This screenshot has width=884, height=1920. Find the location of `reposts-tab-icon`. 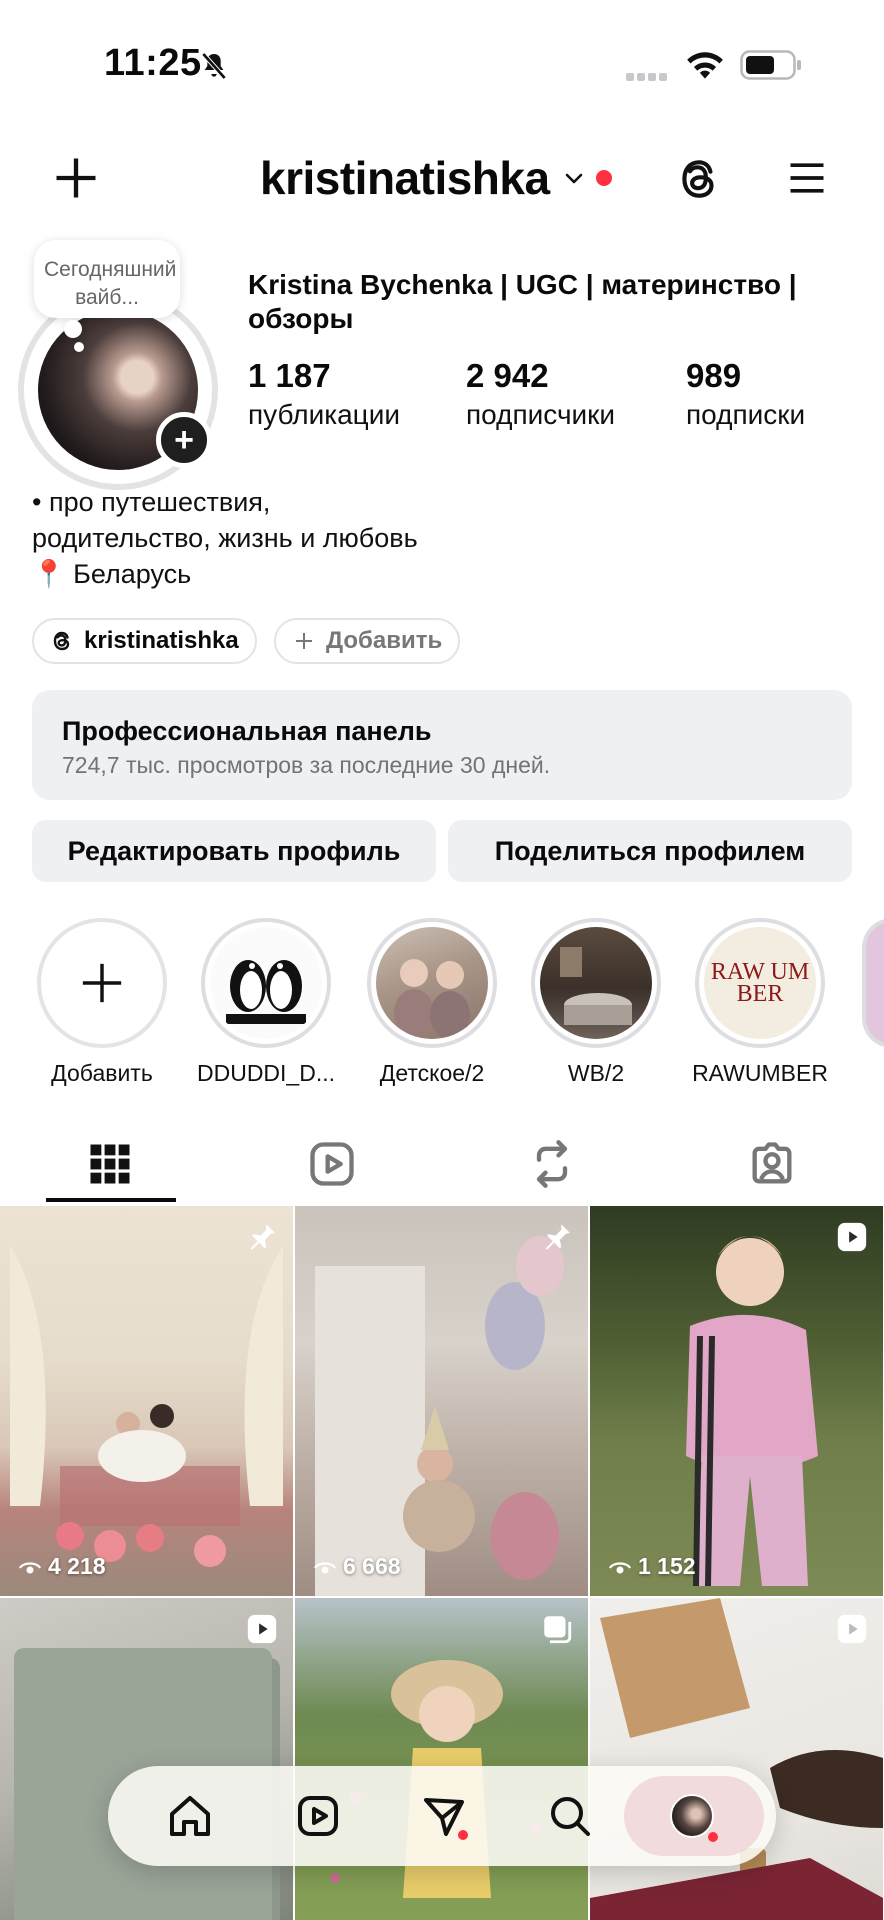

reposts-tab-icon is located at coordinates (552, 1164).